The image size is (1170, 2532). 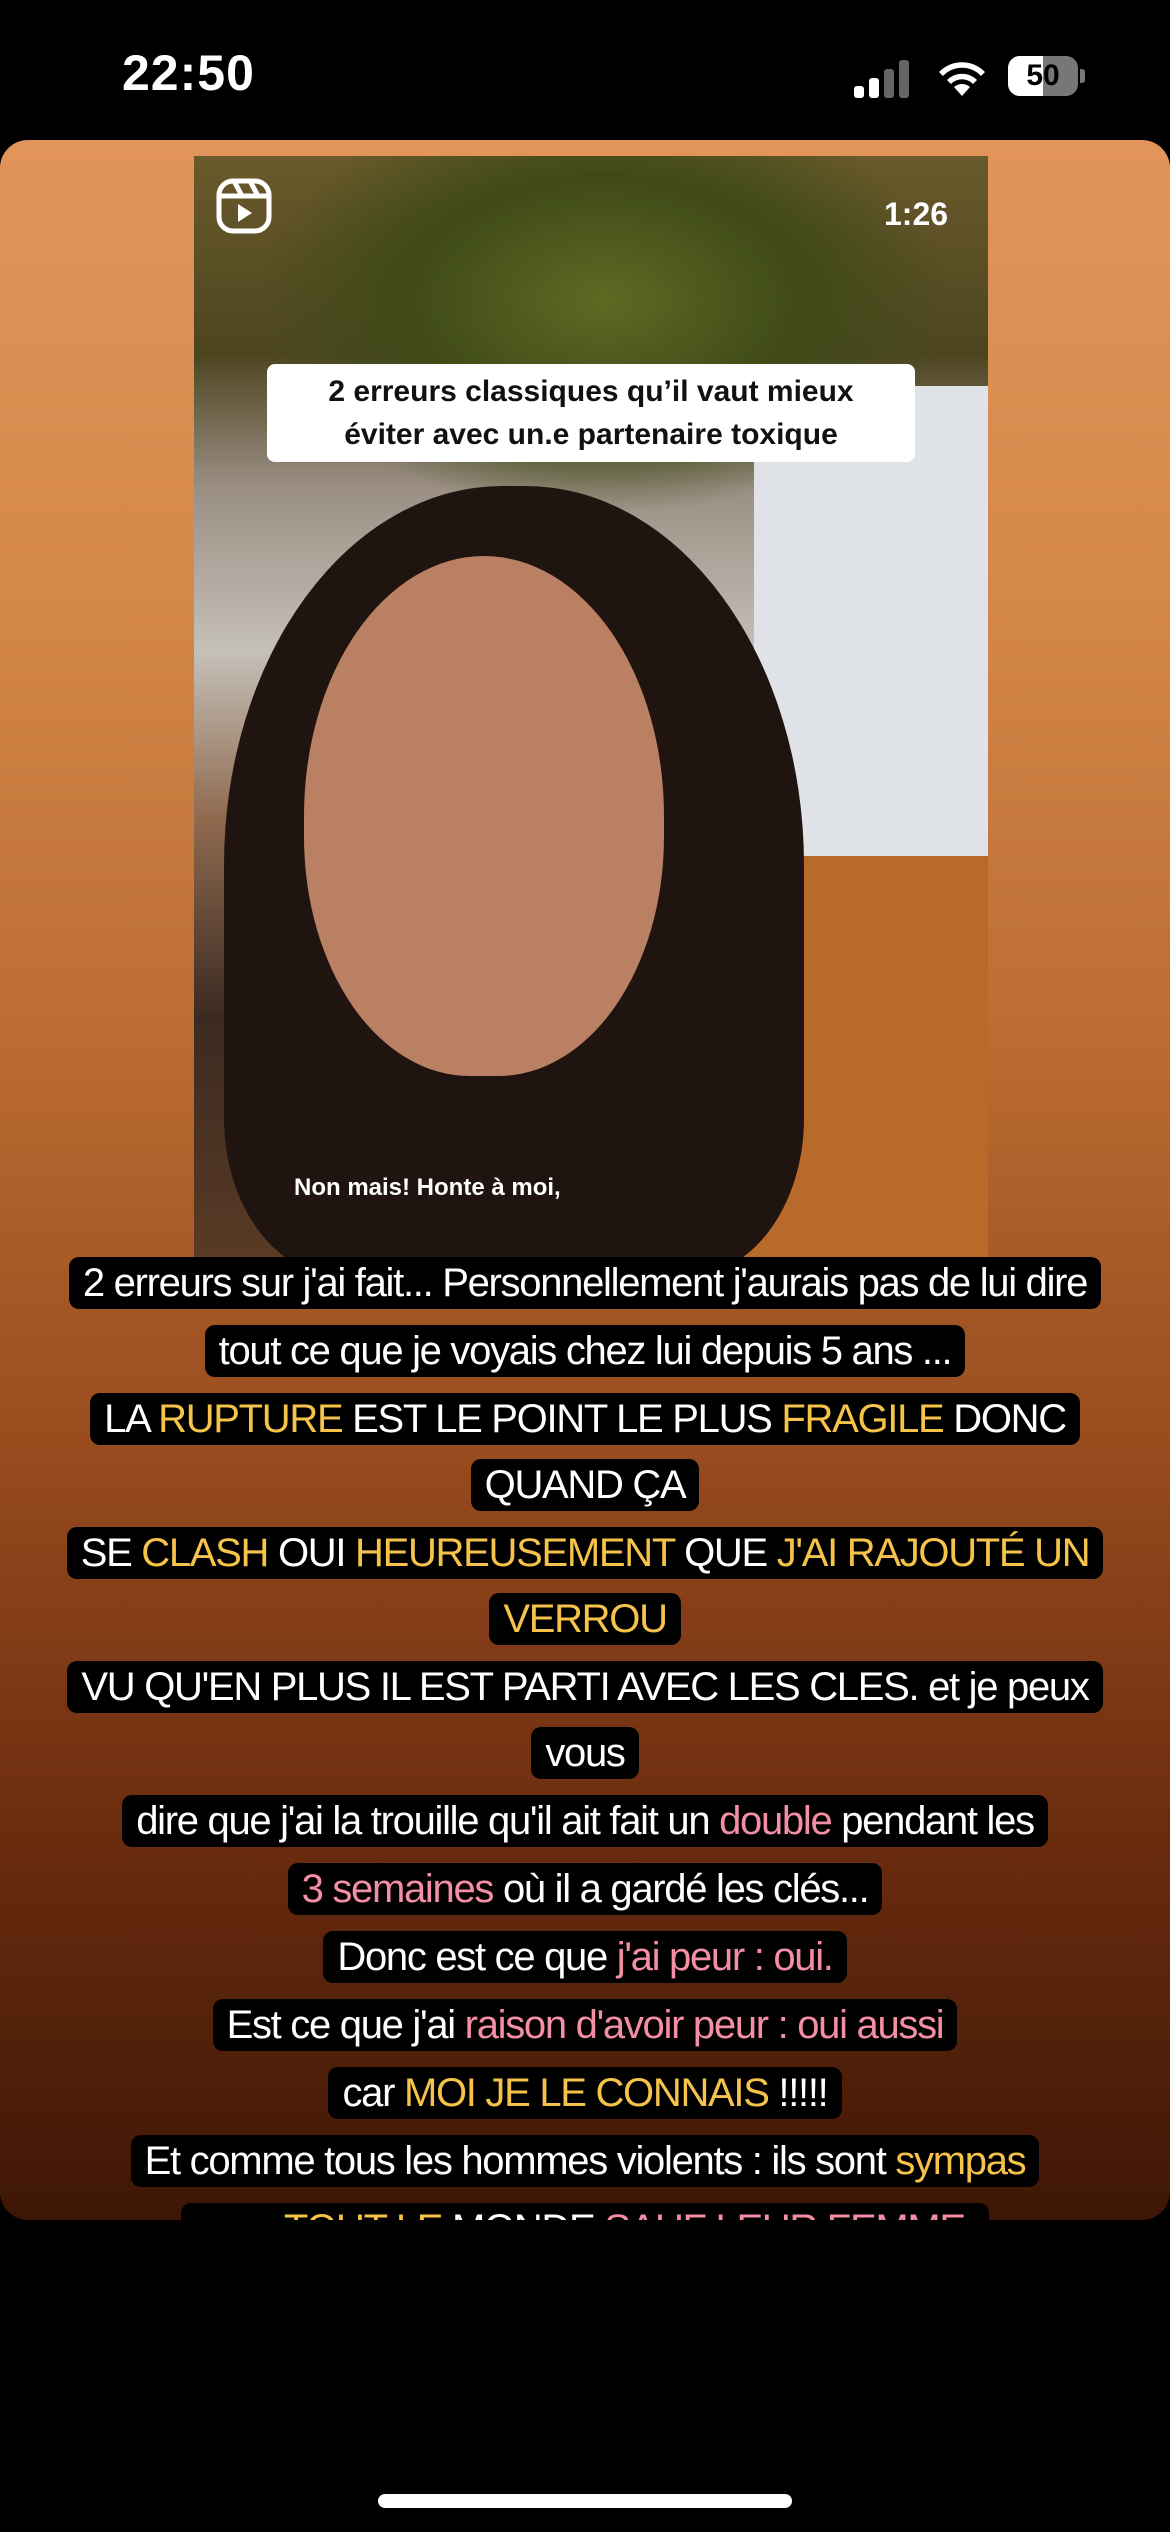 What do you see at coordinates (881, 79) in the screenshot?
I see `cellular-signal-icon` at bounding box center [881, 79].